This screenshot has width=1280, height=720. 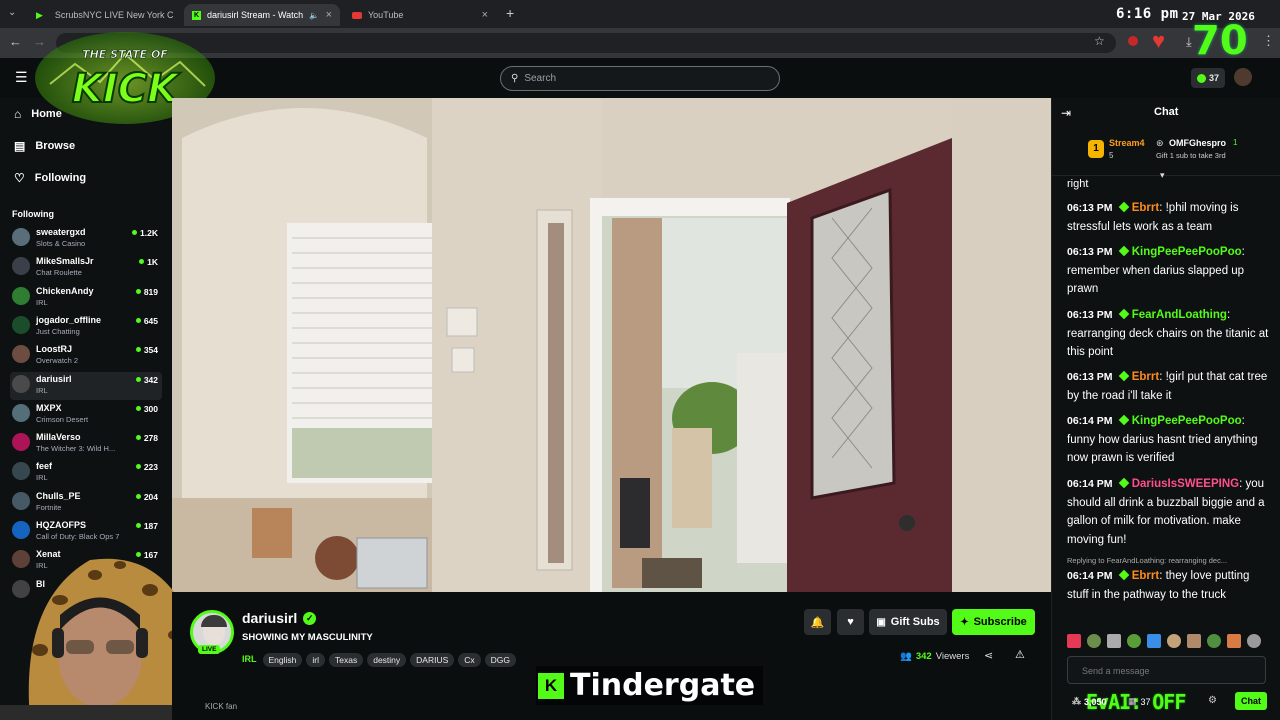 What do you see at coordinates (269, 618) in the screenshot?
I see `streamer-name: dariusirl` at bounding box center [269, 618].